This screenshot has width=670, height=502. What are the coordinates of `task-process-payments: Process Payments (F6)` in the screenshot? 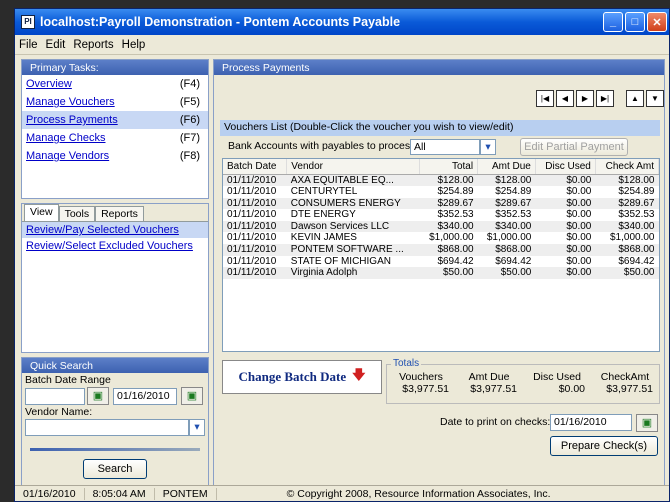 It's located at (115, 120).